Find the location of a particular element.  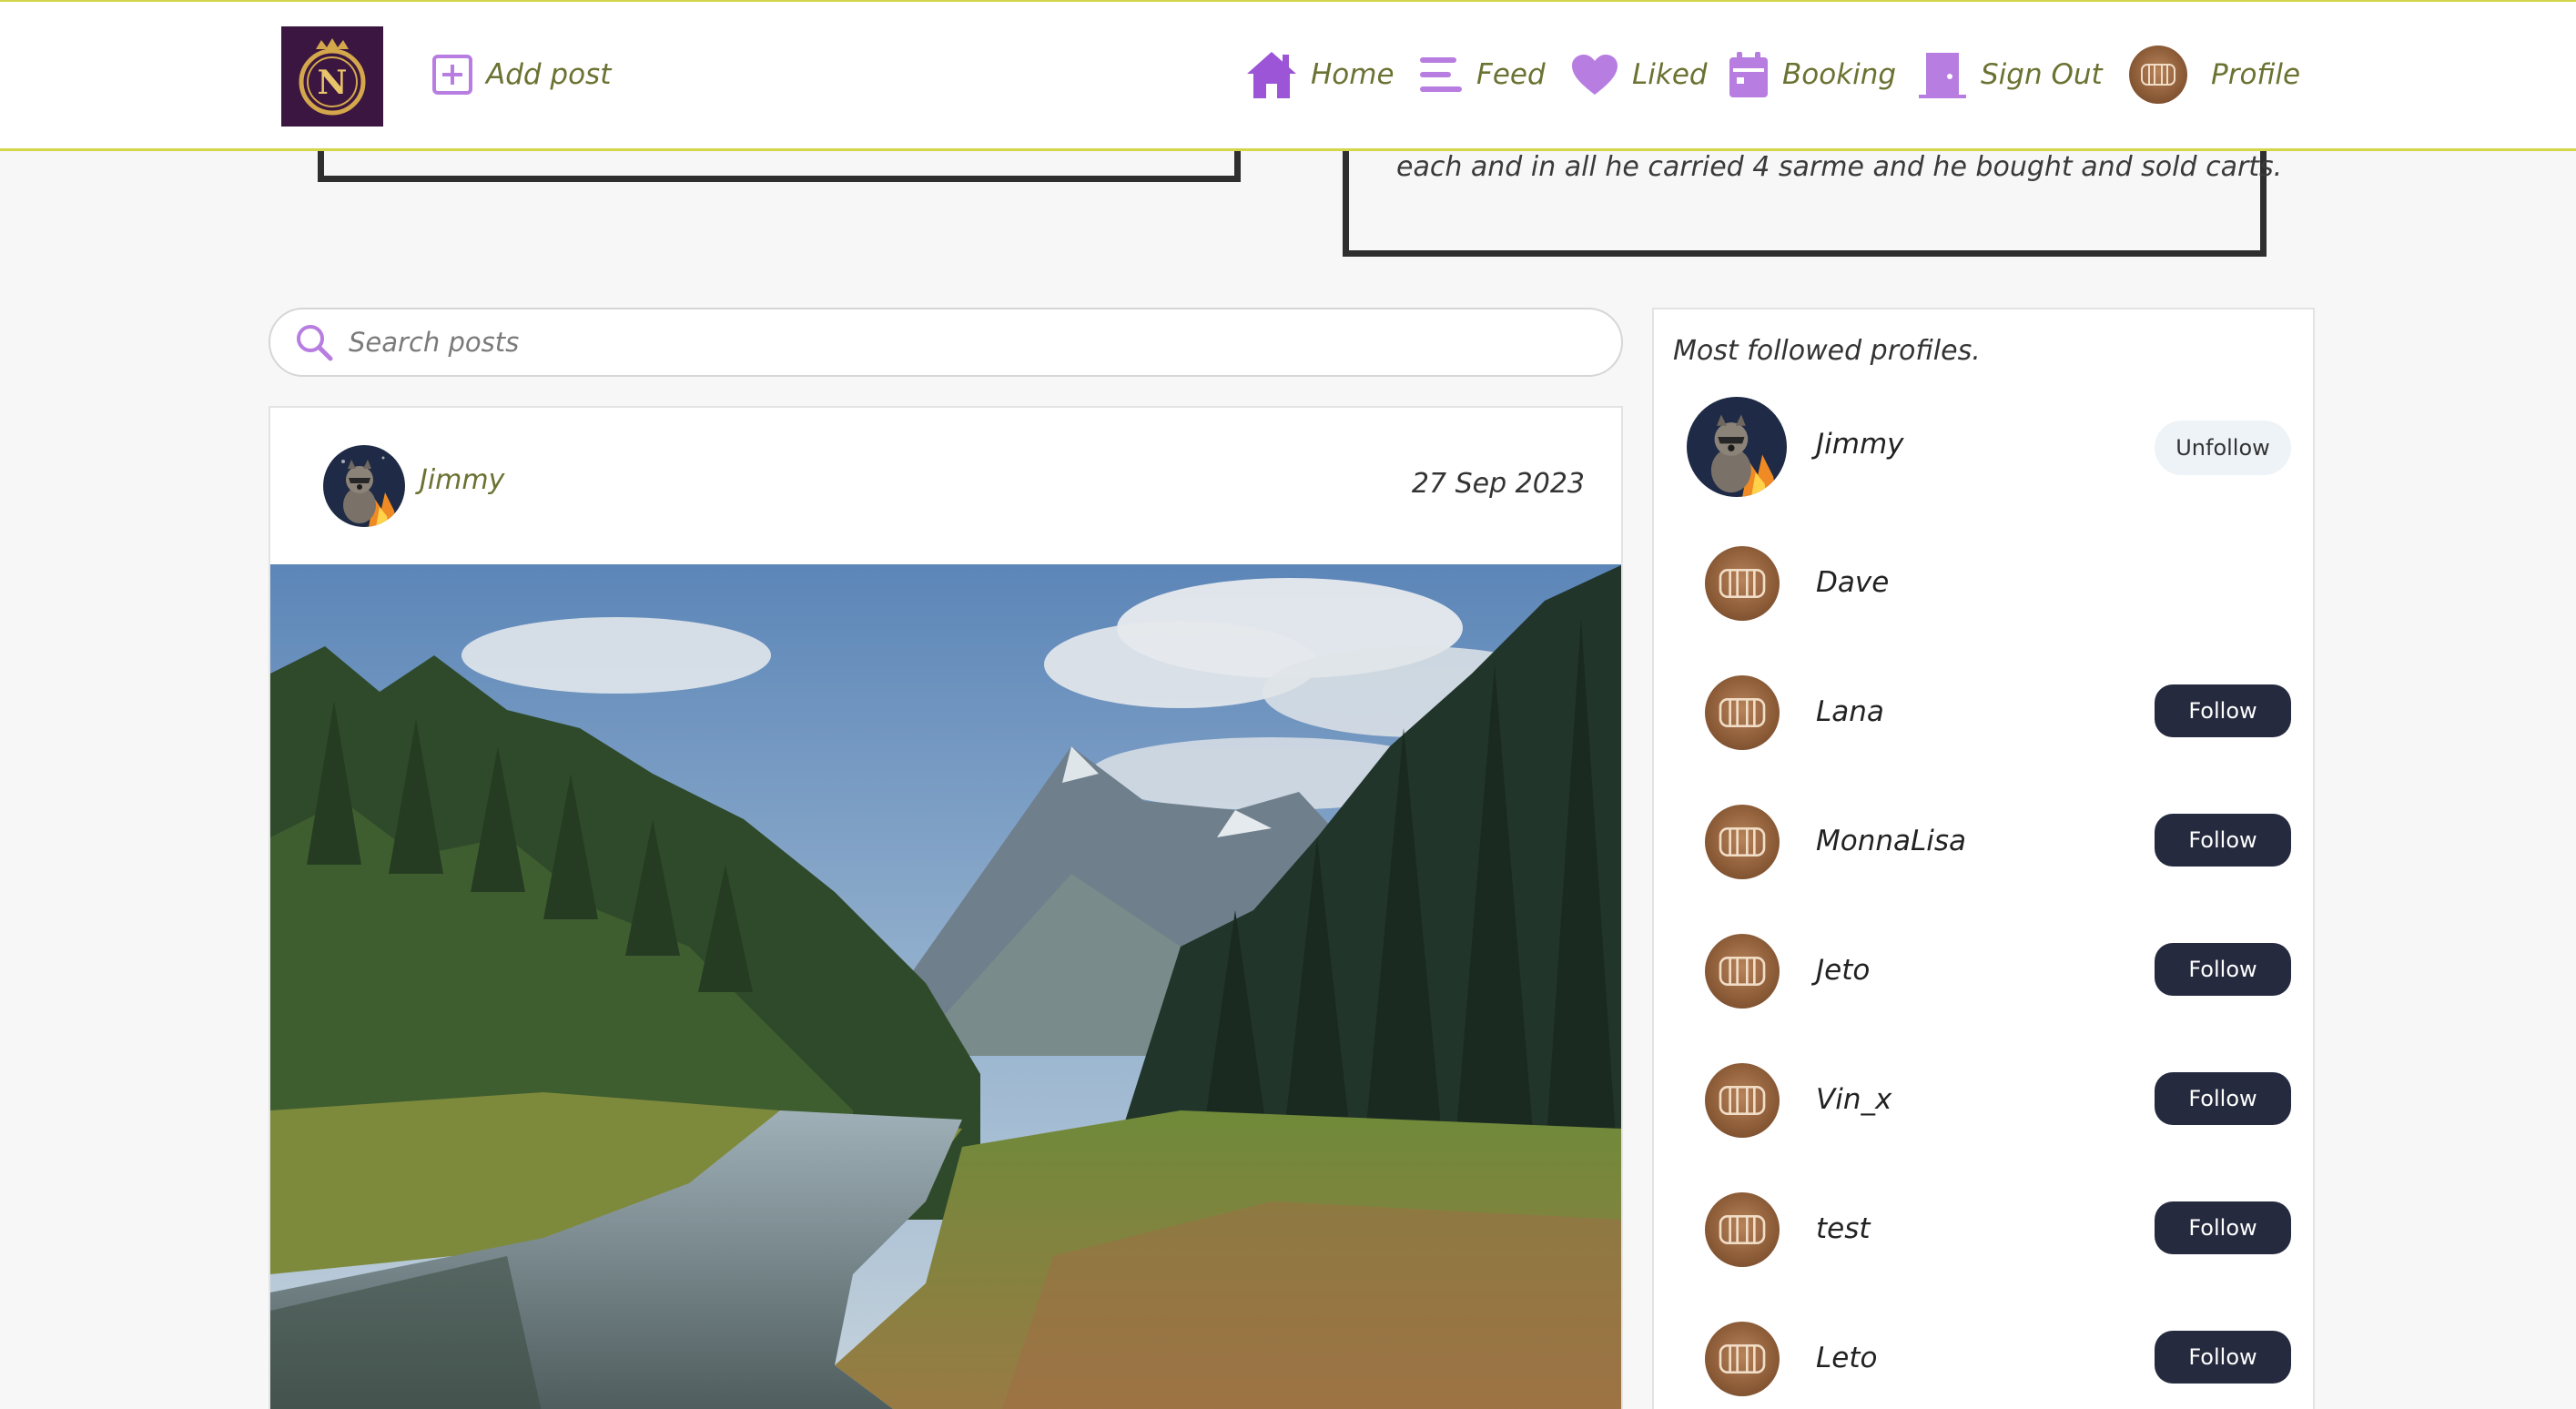

profile-row-vin-x: Vin_x Follow is located at coordinates (1983, 1110).